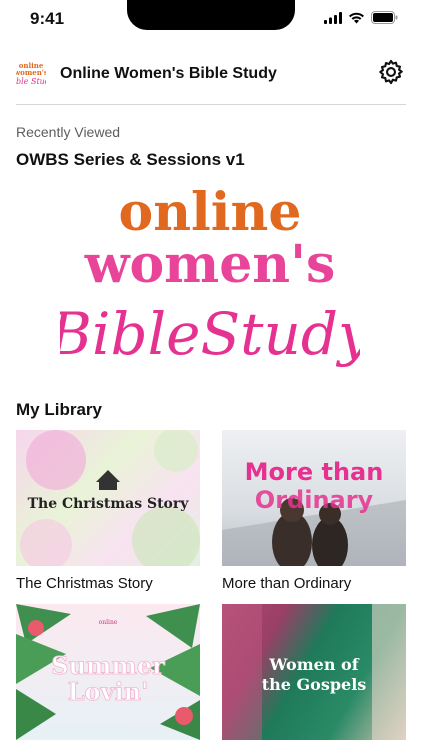  What do you see at coordinates (211, 104) in the screenshot?
I see `header-divider` at bounding box center [211, 104].